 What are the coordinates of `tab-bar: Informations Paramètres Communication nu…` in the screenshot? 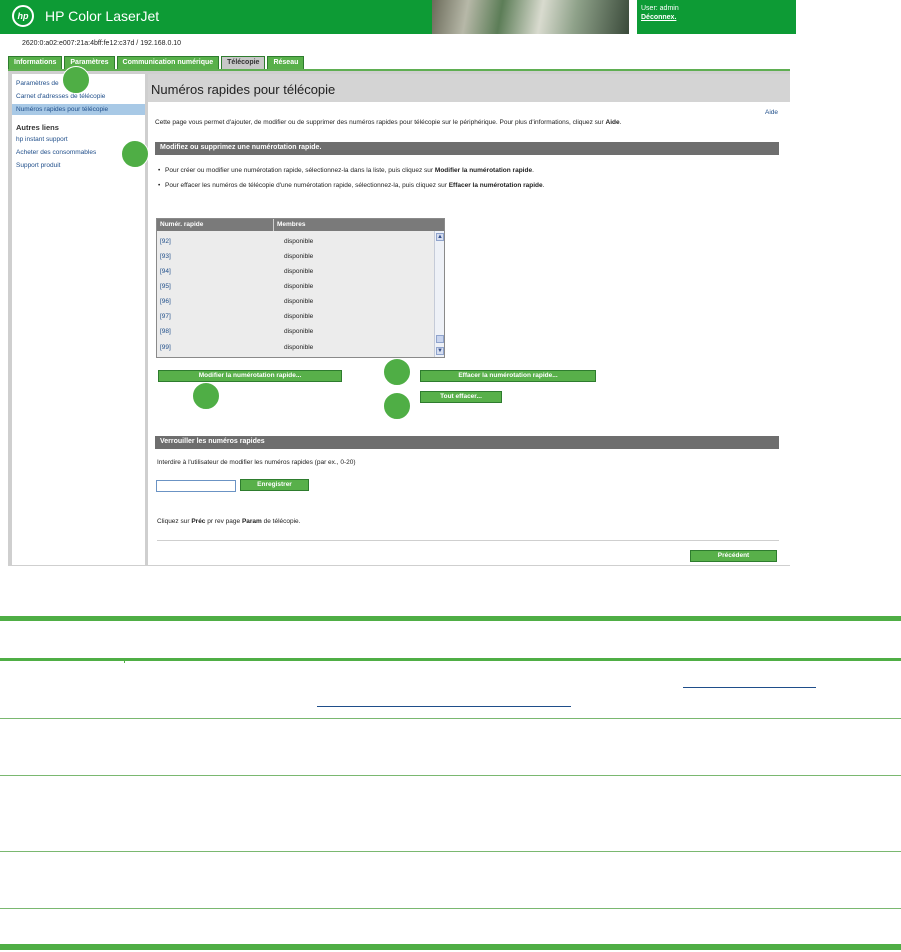 It's located at (156, 62).